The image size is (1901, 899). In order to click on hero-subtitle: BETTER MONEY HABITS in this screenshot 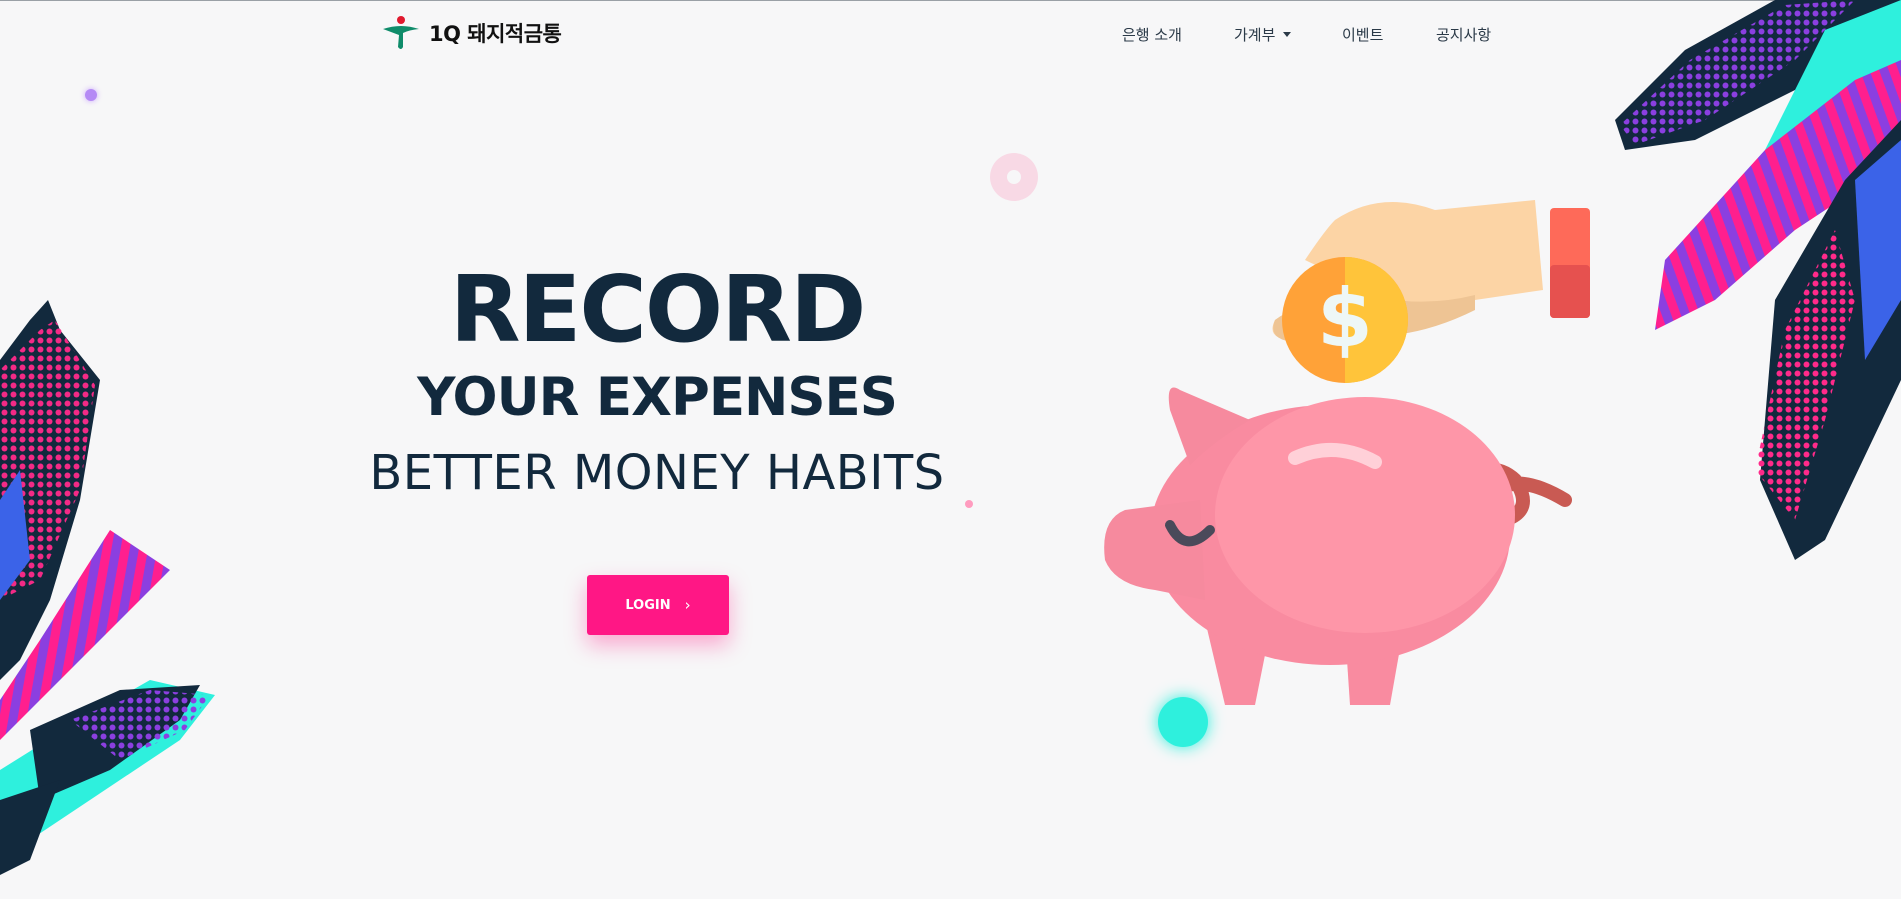, I will do `click(657, 473)`.